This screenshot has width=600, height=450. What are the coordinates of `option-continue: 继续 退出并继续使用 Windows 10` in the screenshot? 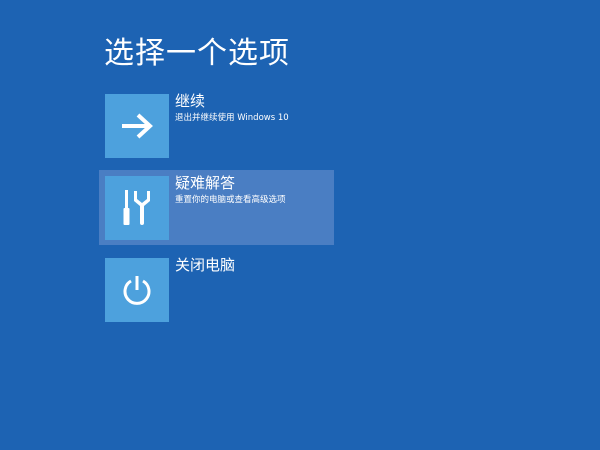 It's located at (216, 125).